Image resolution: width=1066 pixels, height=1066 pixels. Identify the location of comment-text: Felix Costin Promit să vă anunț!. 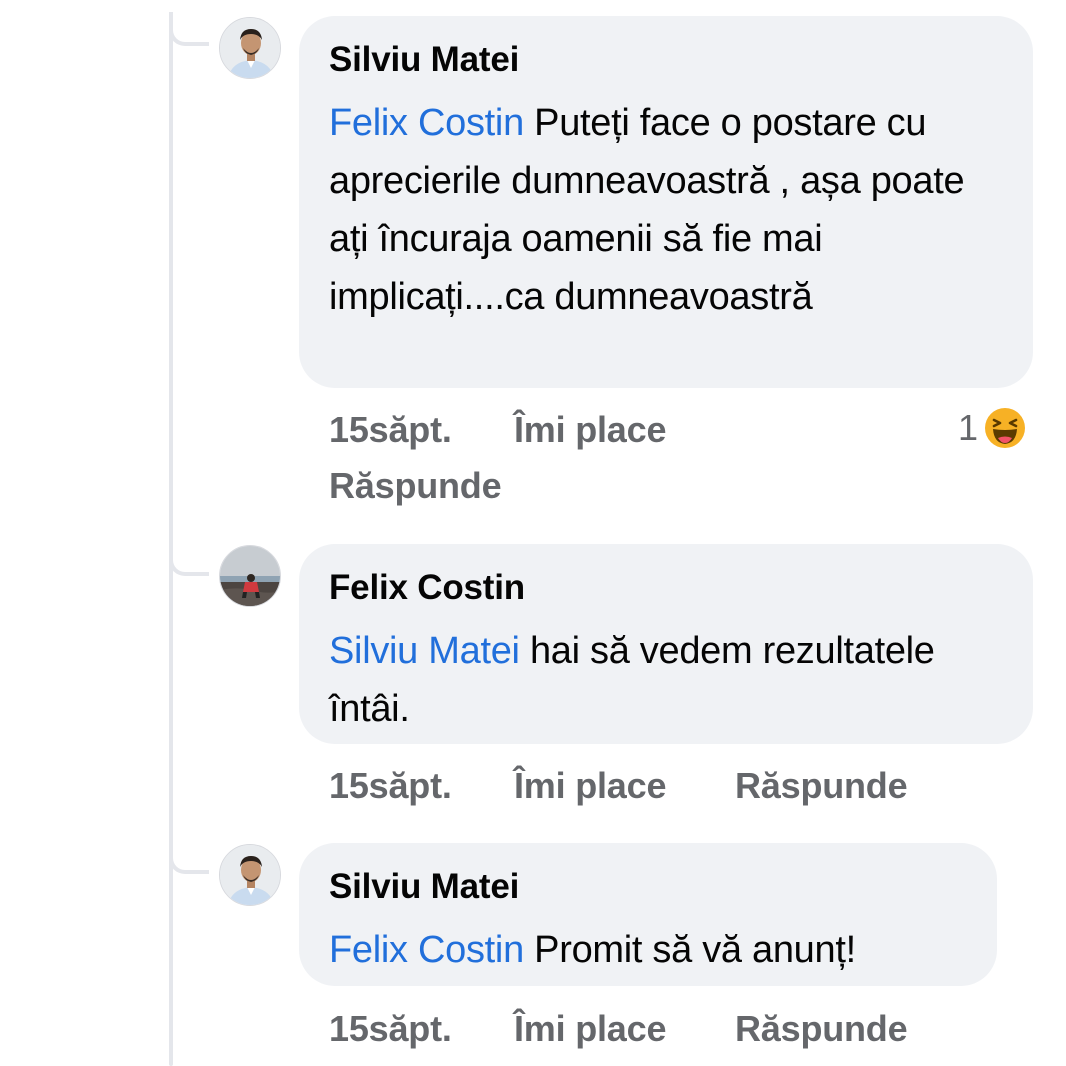
(648, 950).